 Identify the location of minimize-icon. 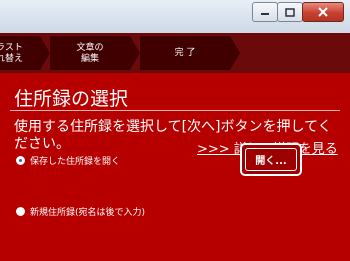
(265, 14).